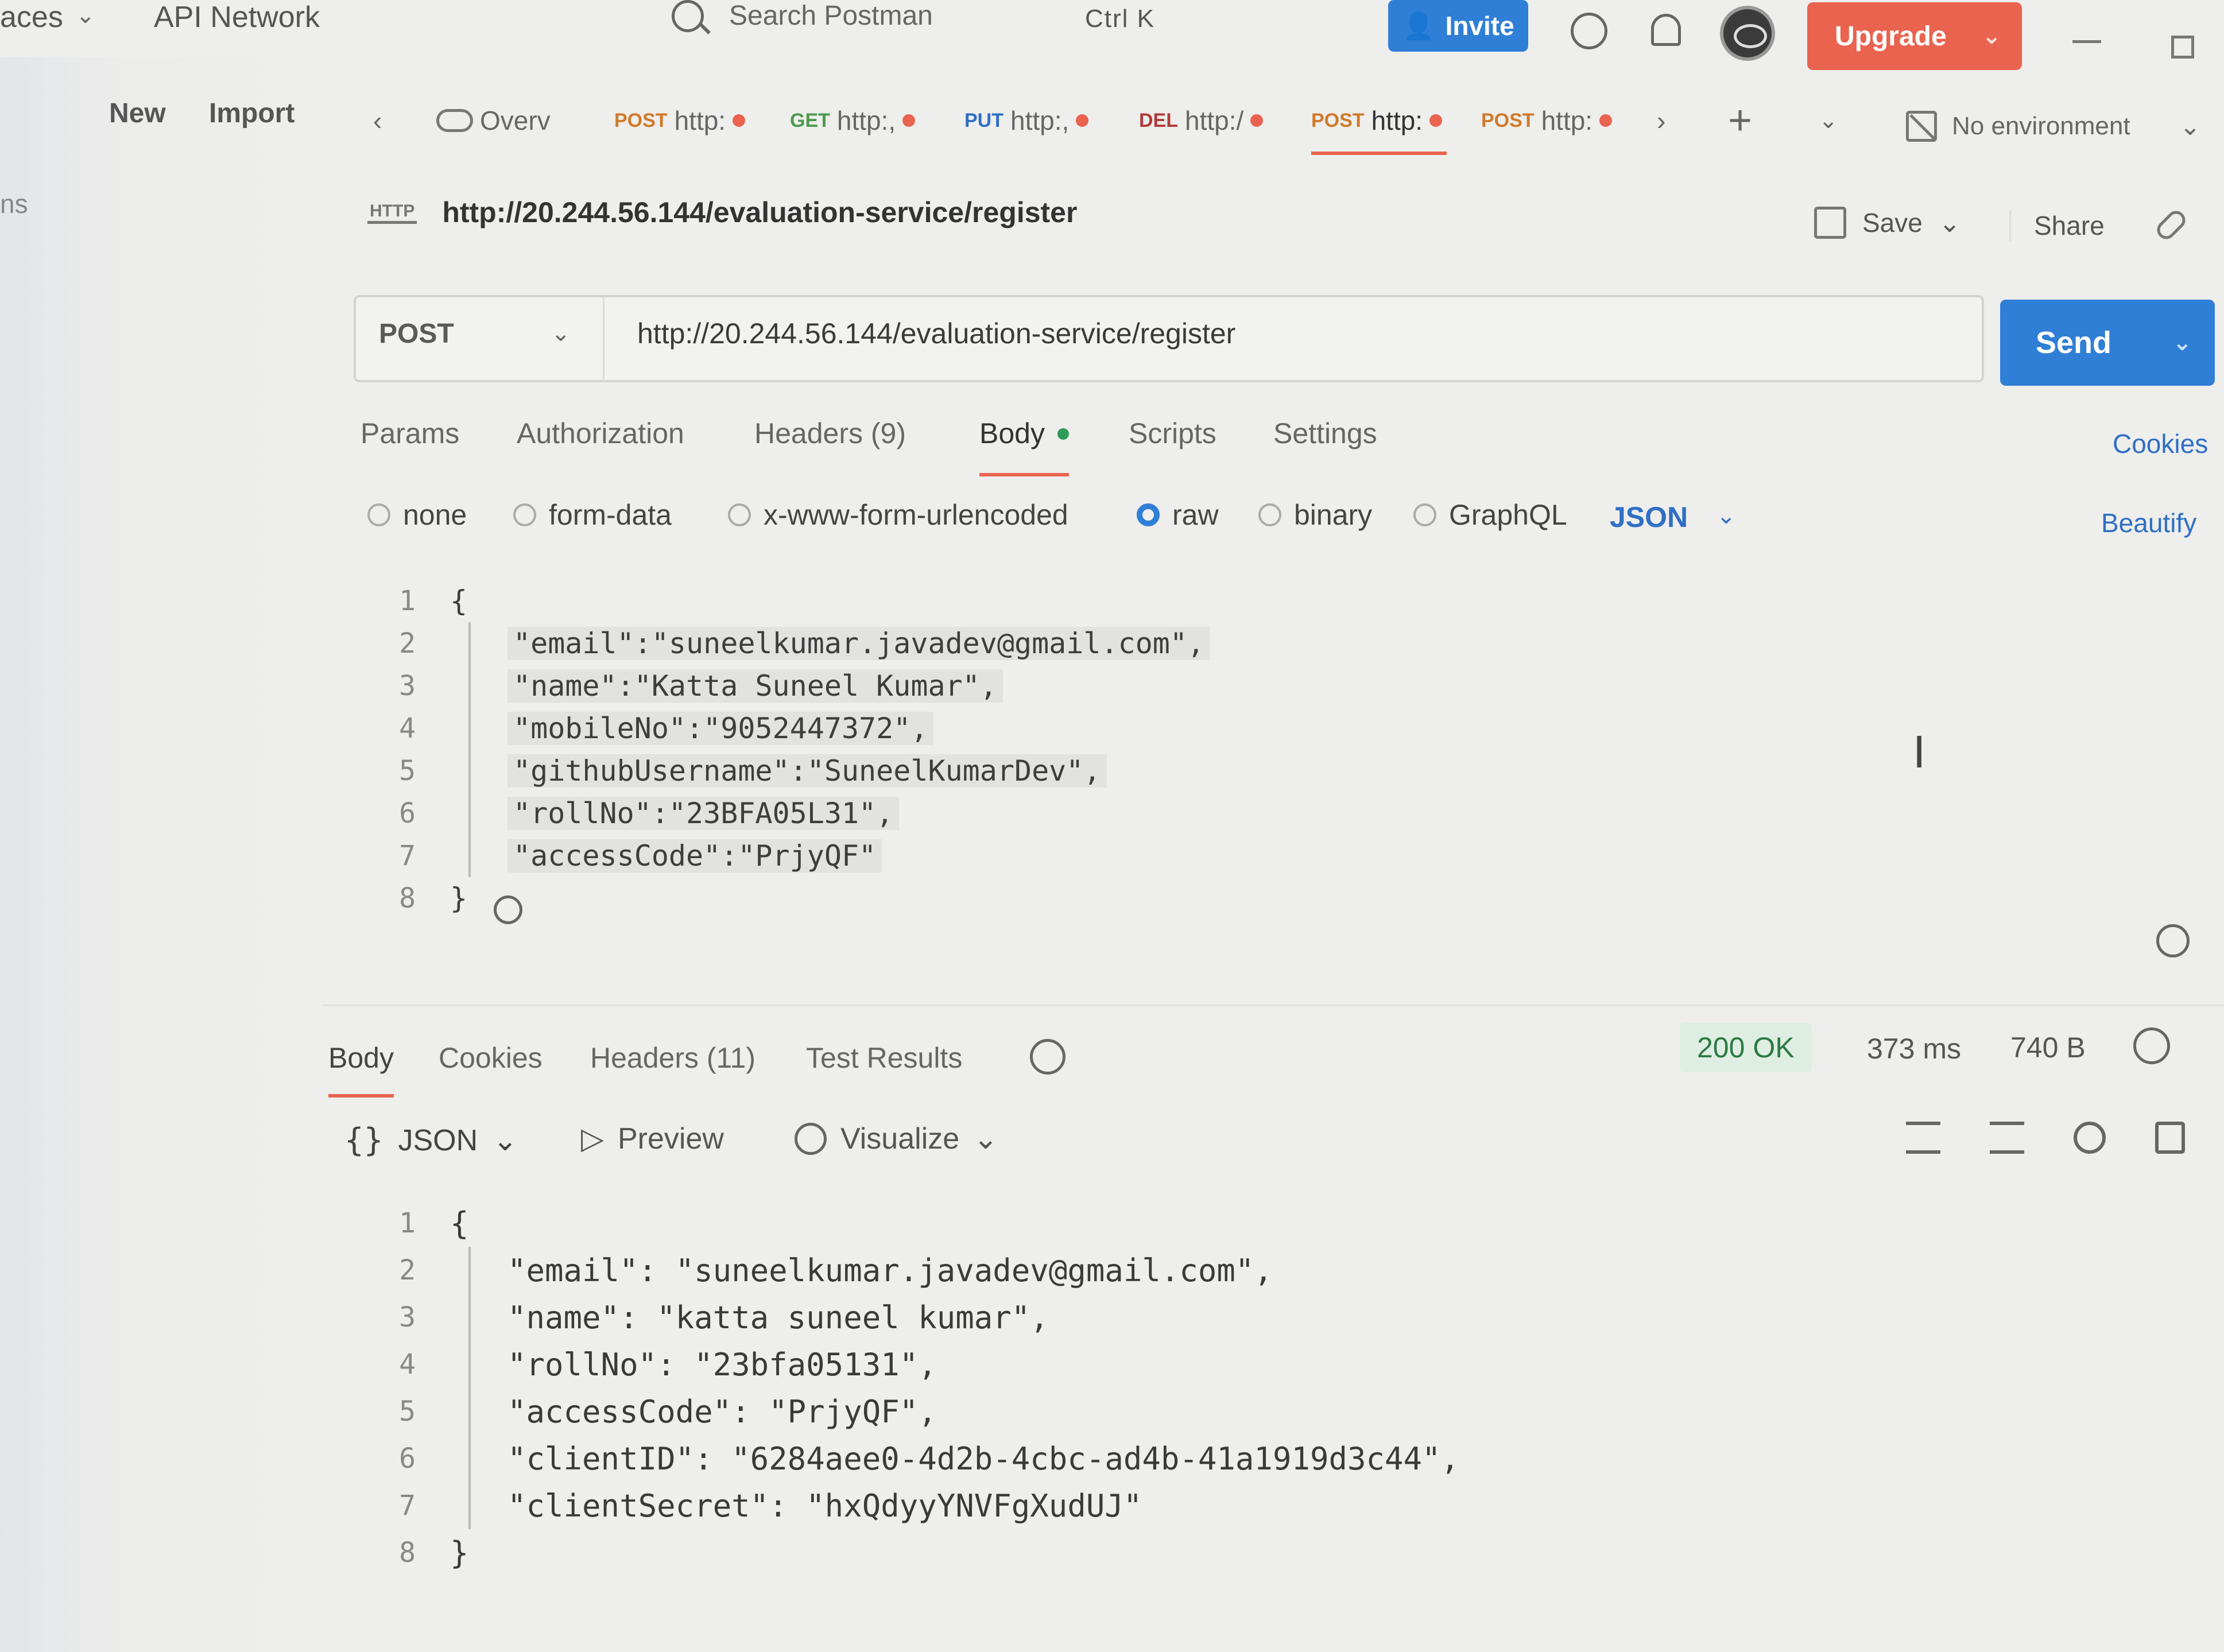  I want to click on line-number: 2, so click(407, 643).